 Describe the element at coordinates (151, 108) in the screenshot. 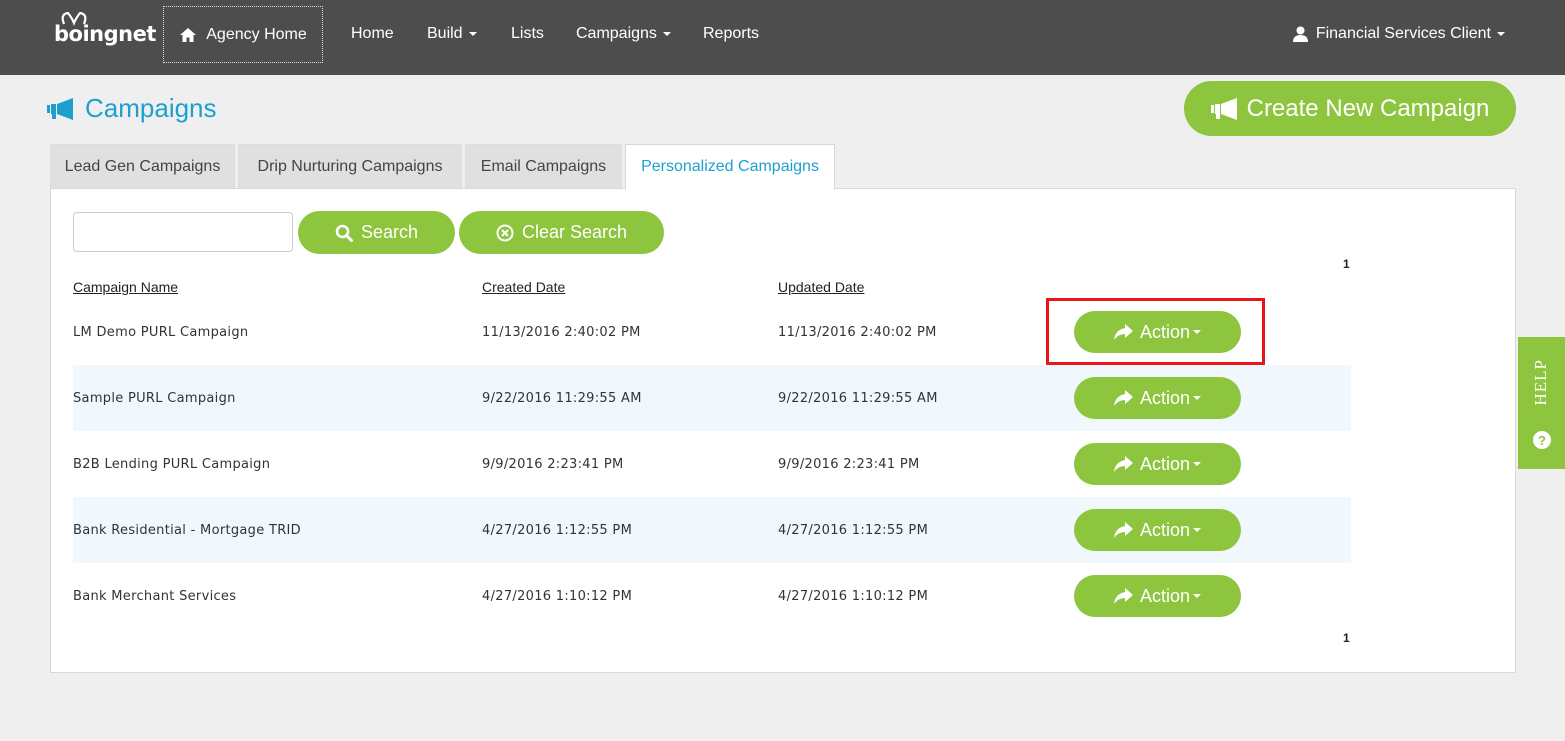

I see `page-title-text: Campaigns` at that location.